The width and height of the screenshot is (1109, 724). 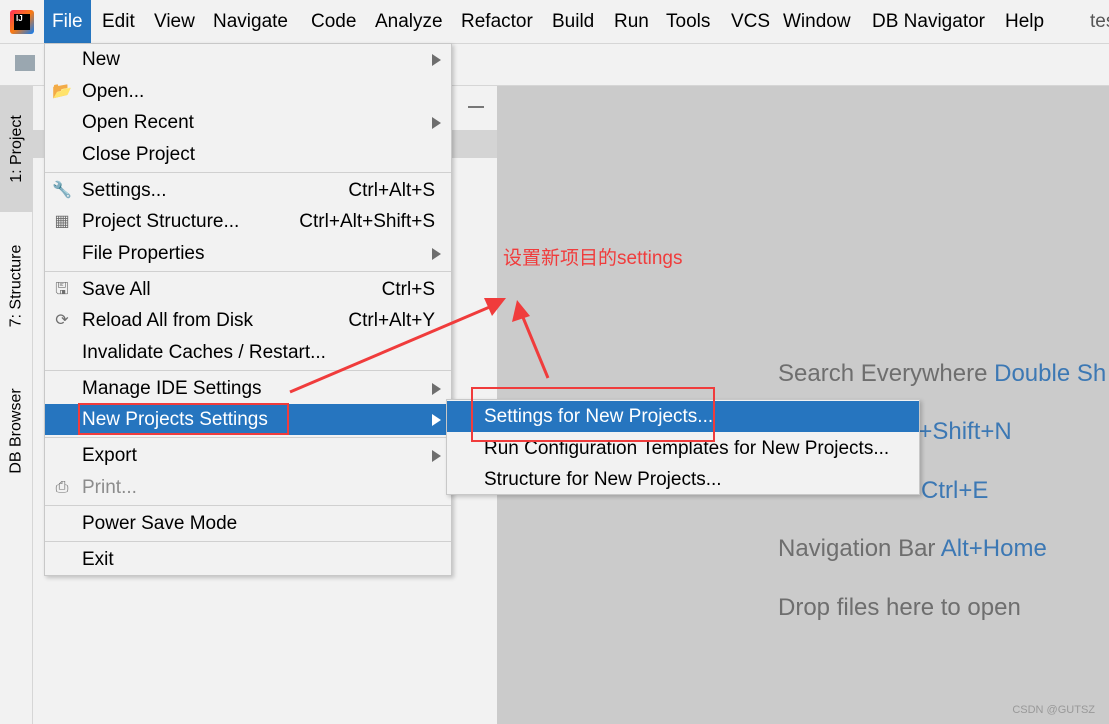 I want to click on watermark: CSDN @GUTSZ, so click(x=1053, y=710).